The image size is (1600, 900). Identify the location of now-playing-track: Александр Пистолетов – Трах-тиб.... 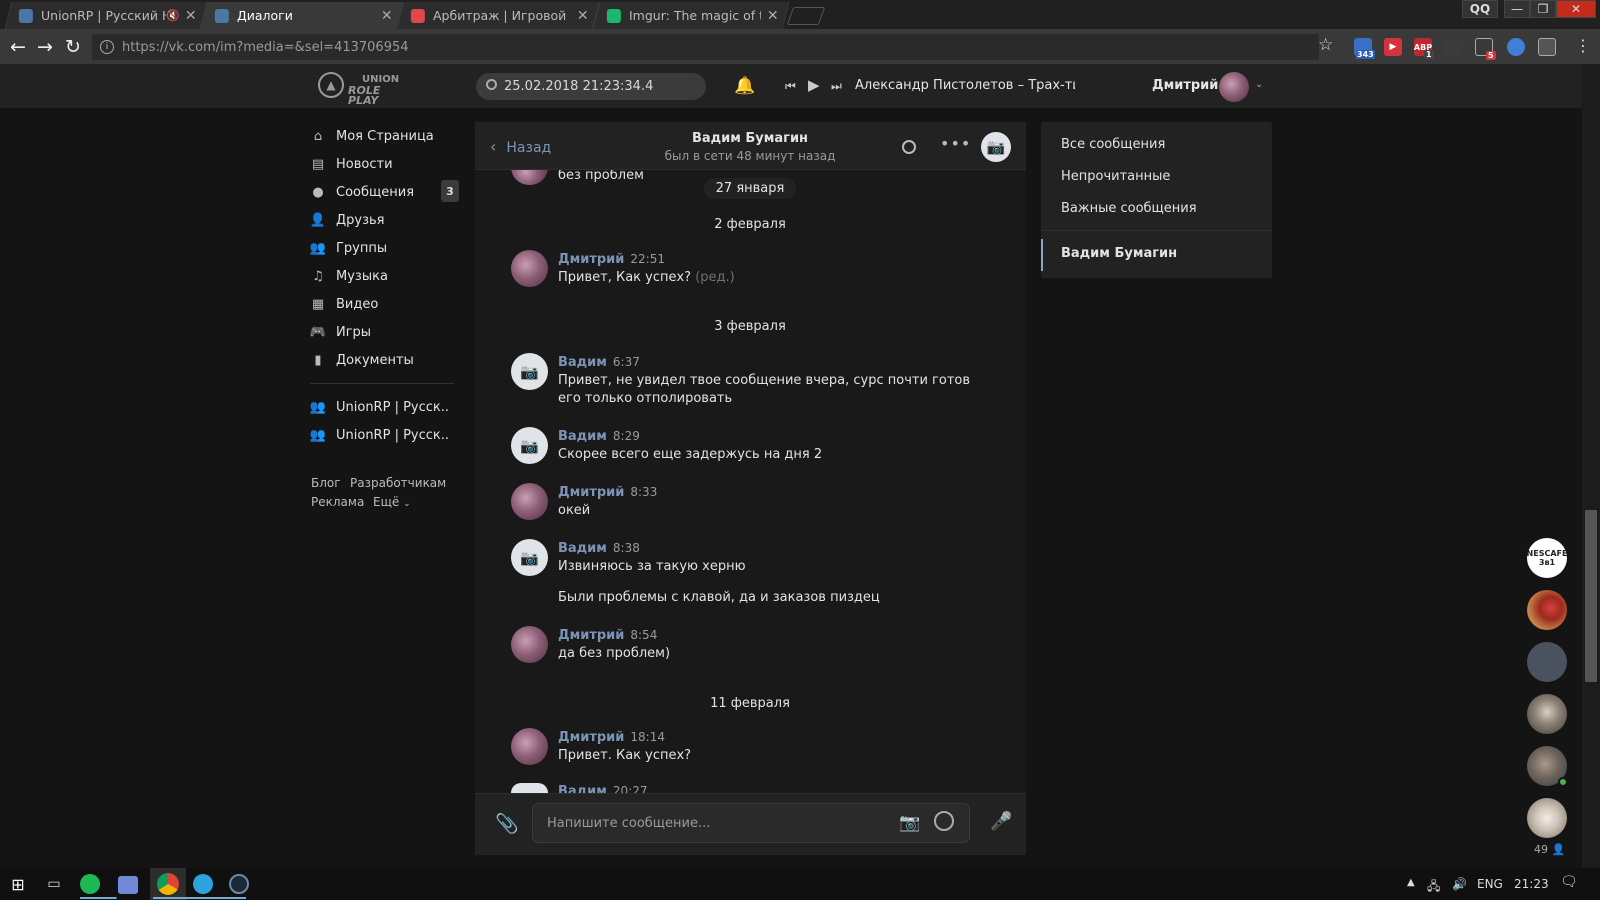
(965, 85).